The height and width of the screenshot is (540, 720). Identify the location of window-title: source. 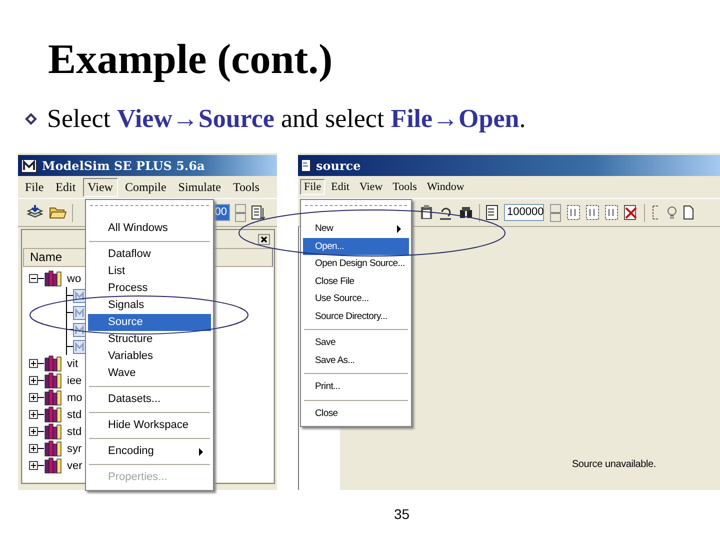
(338, 165).